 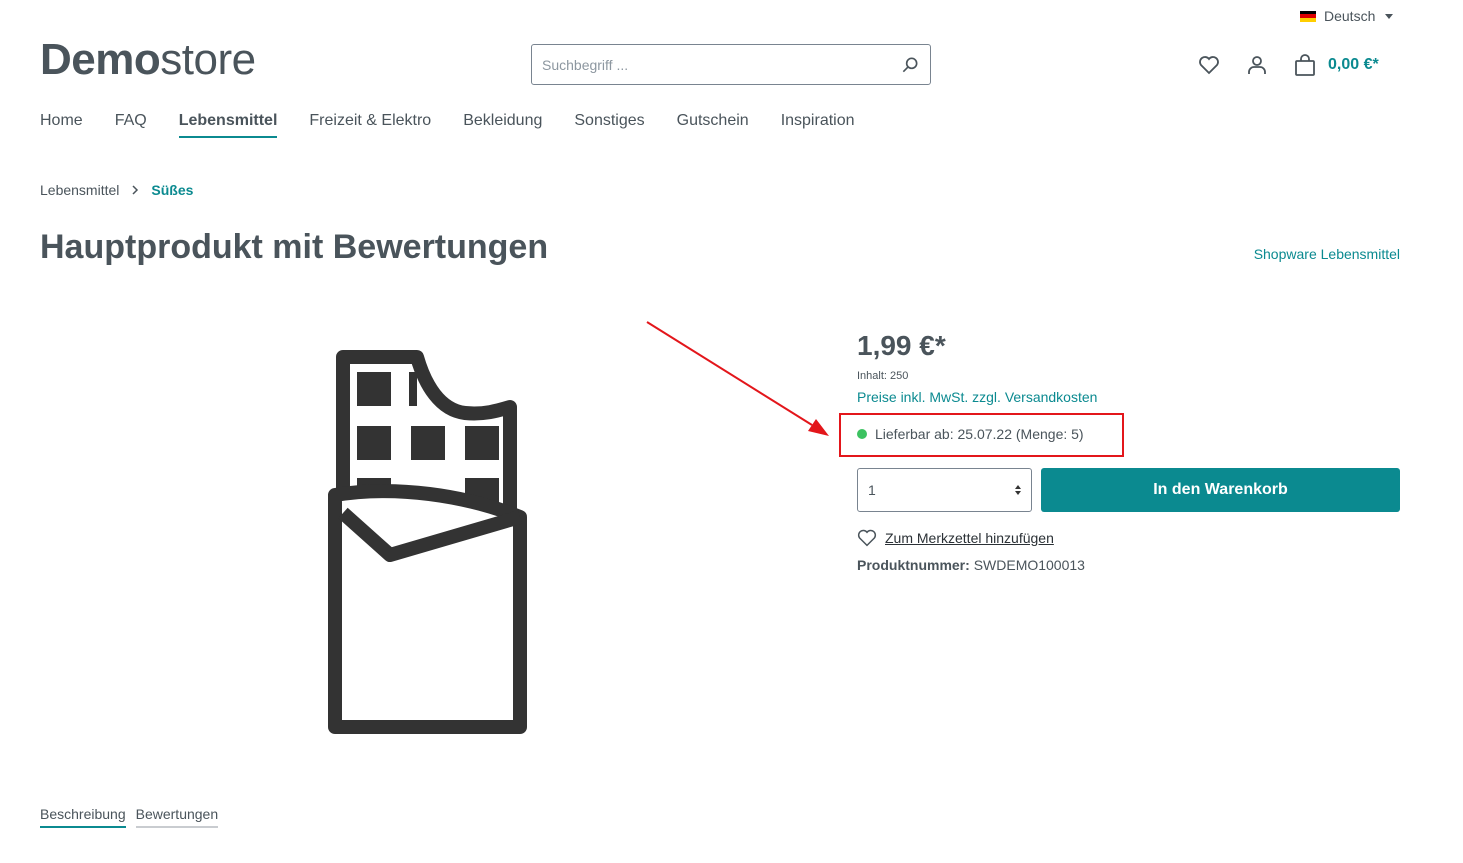 What do you see at coordinates (370, 125) in the screenshot?
I see `nav-item-freizeit-elektro: Freizeit & Elektro` at bounding box center [370, 125].